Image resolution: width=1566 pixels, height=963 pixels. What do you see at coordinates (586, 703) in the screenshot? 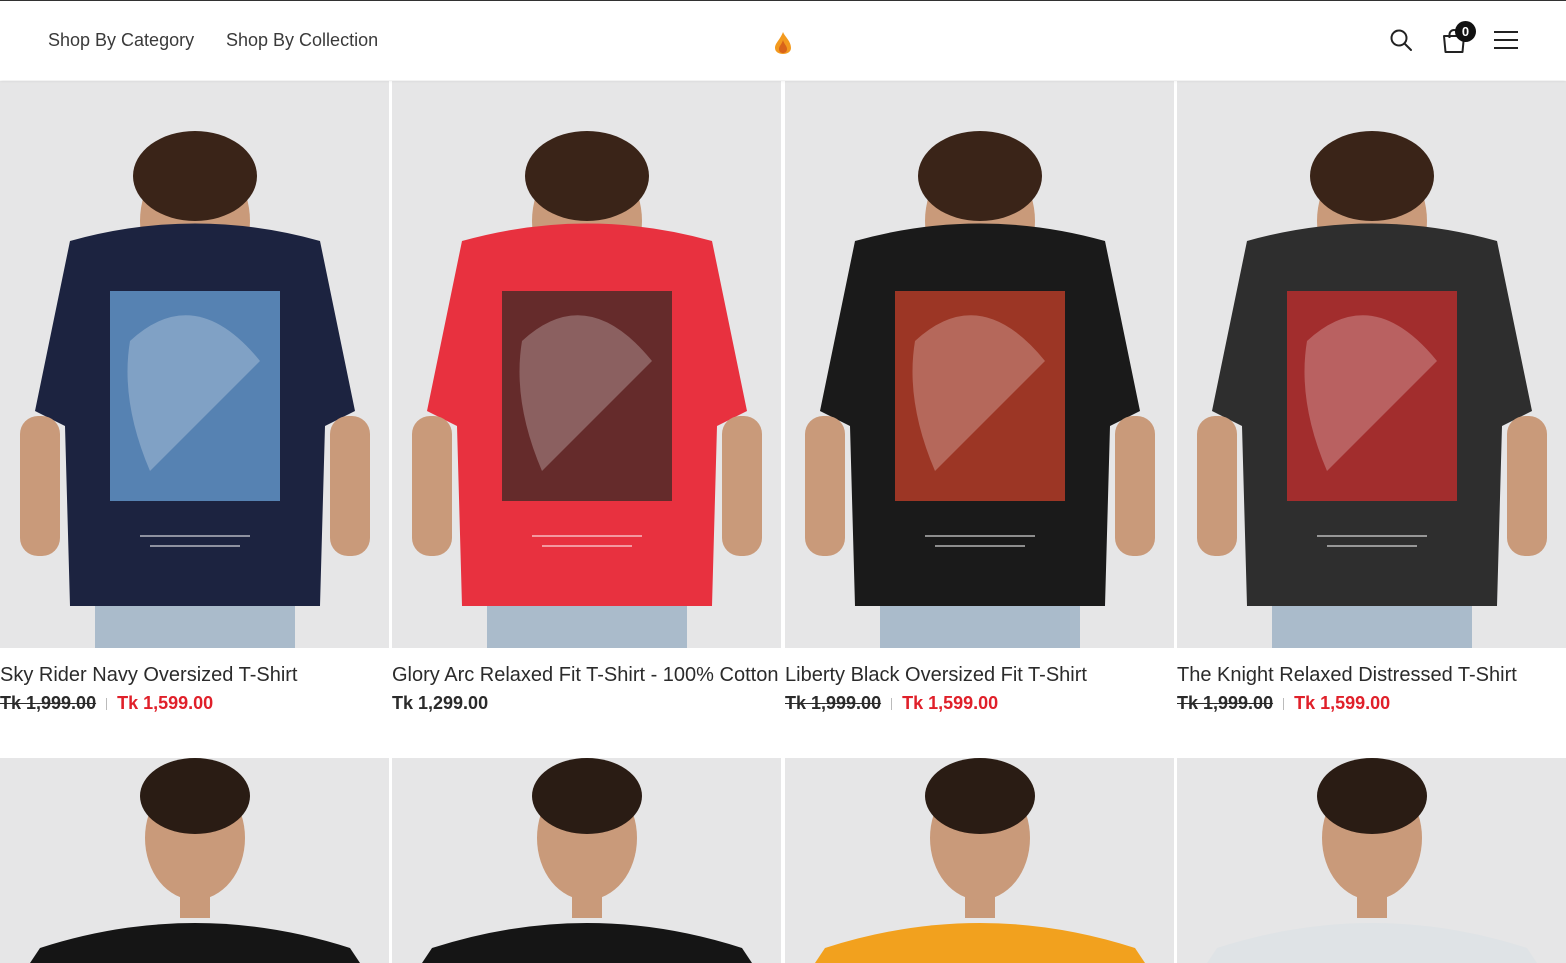
I see `product-price: Tk 1,299.00` at bounding box center [586, 703].